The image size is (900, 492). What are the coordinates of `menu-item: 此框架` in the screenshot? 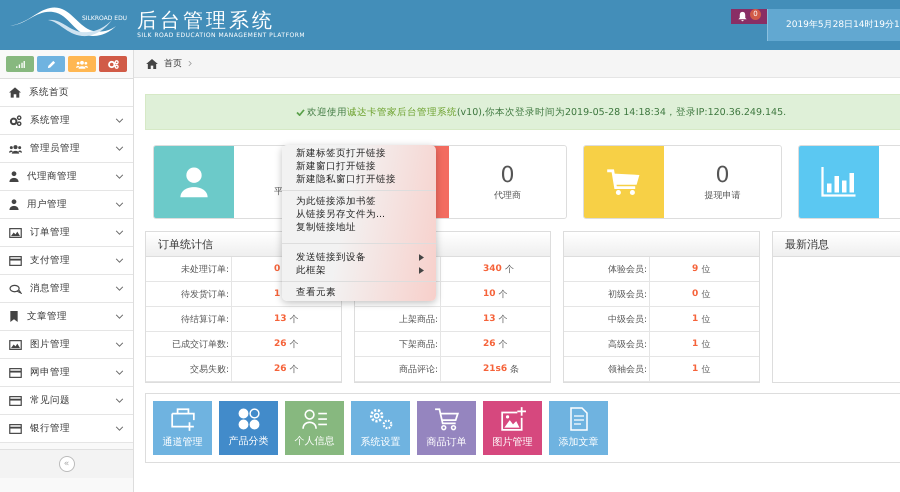 It's located at (359, 270).